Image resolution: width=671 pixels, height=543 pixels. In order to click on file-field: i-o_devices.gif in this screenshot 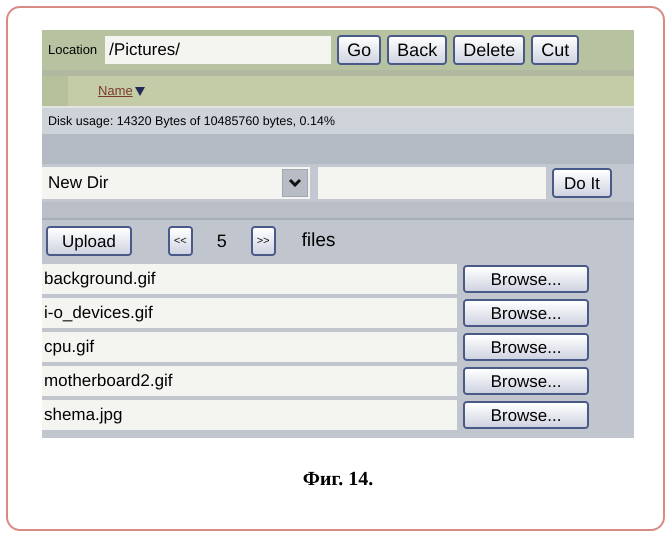, I will do `click(249, 313)`.